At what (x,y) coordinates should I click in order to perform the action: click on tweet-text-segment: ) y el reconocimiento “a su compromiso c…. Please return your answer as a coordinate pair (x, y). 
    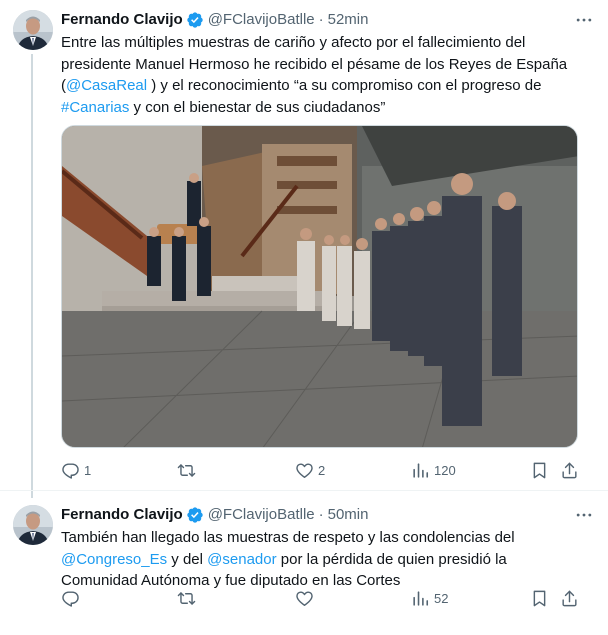
    Looking at the image, I should click on (344, 85).